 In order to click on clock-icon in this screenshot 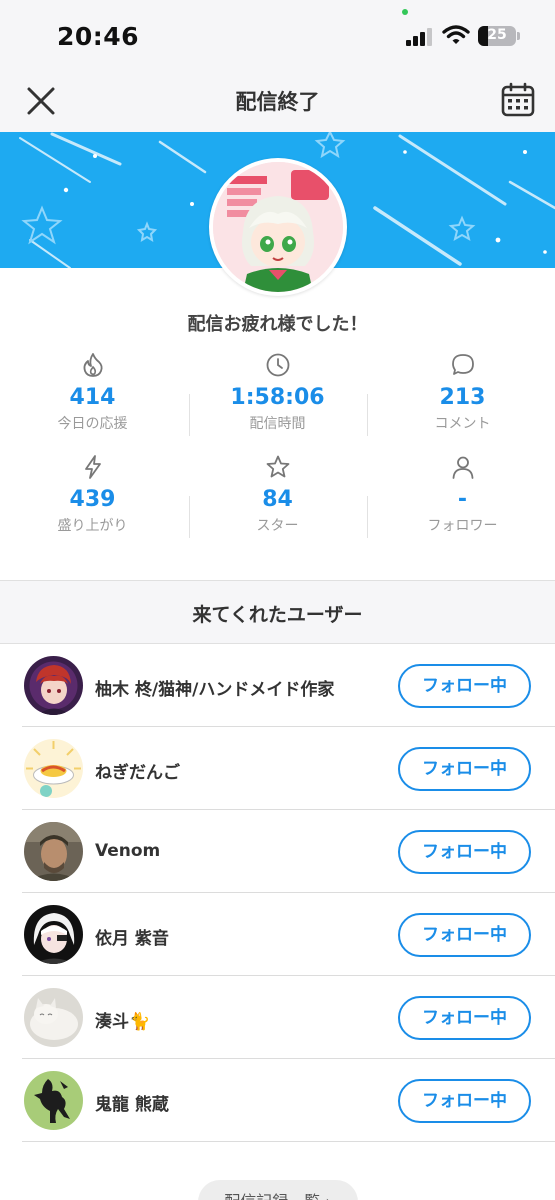, I will do `click(277, 365)`.